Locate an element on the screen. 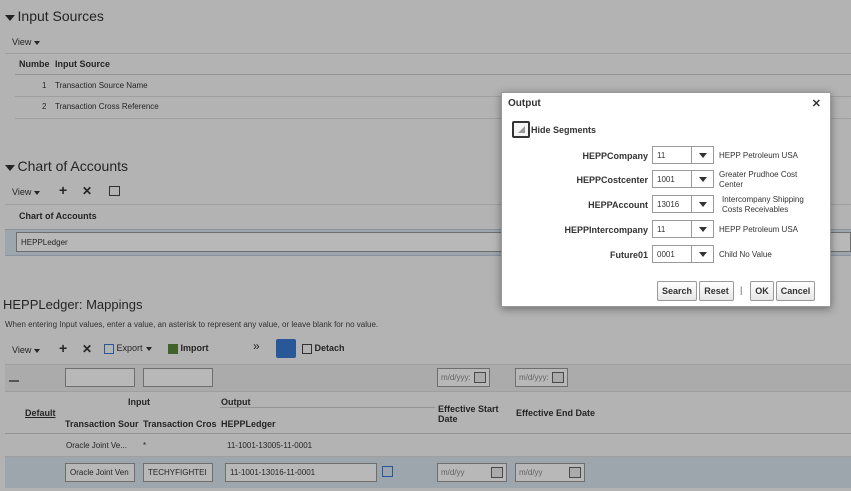  segment-select-intercompany: 11 is located at coordinates (683, 229).